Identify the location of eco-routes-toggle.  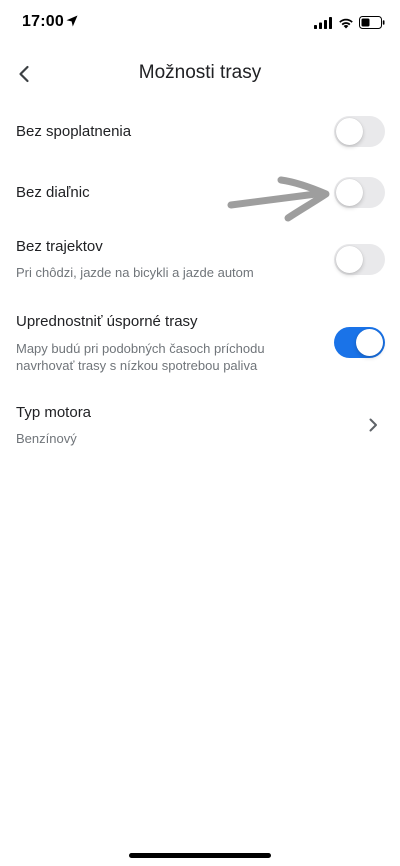
(359, 342).